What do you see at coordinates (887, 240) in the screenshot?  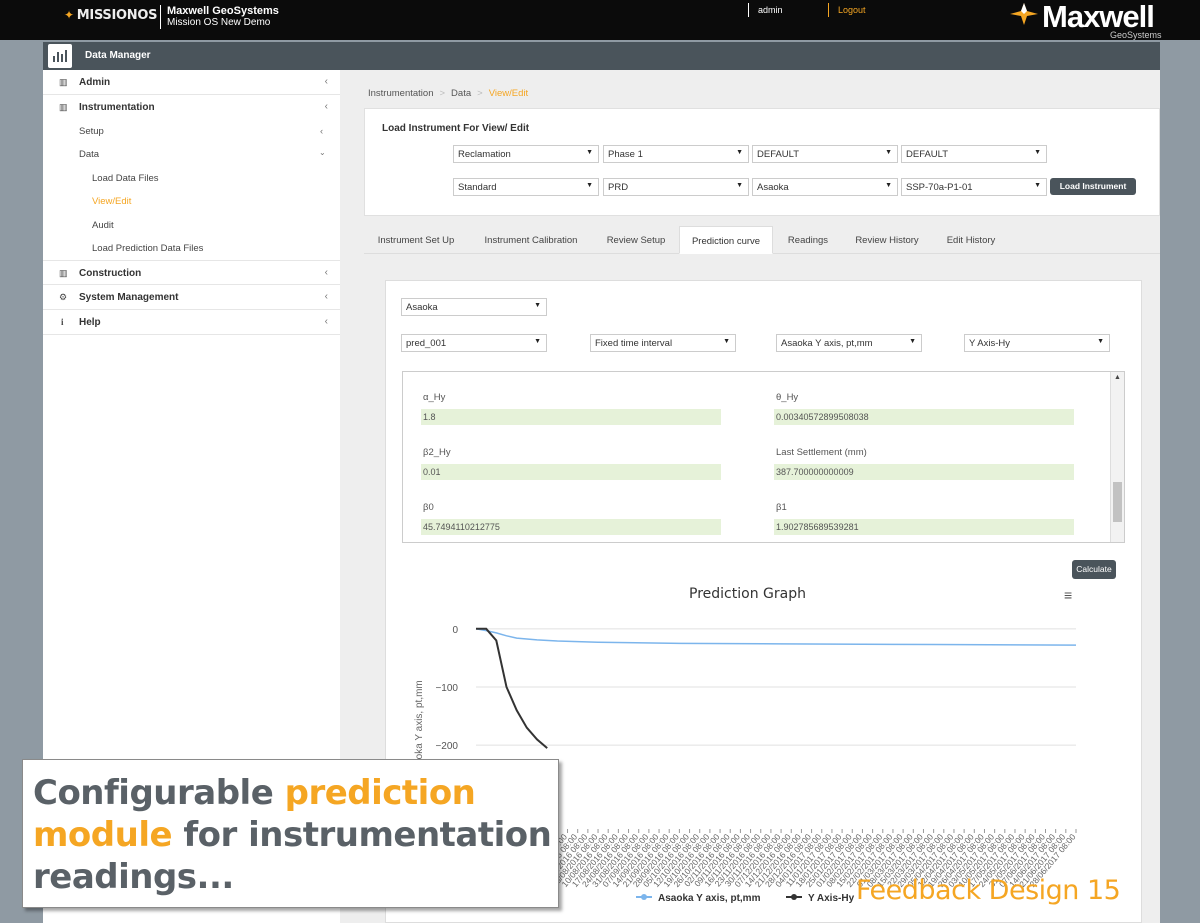 I see `tab-review-history: Review History` at bounding box center [887, 240].